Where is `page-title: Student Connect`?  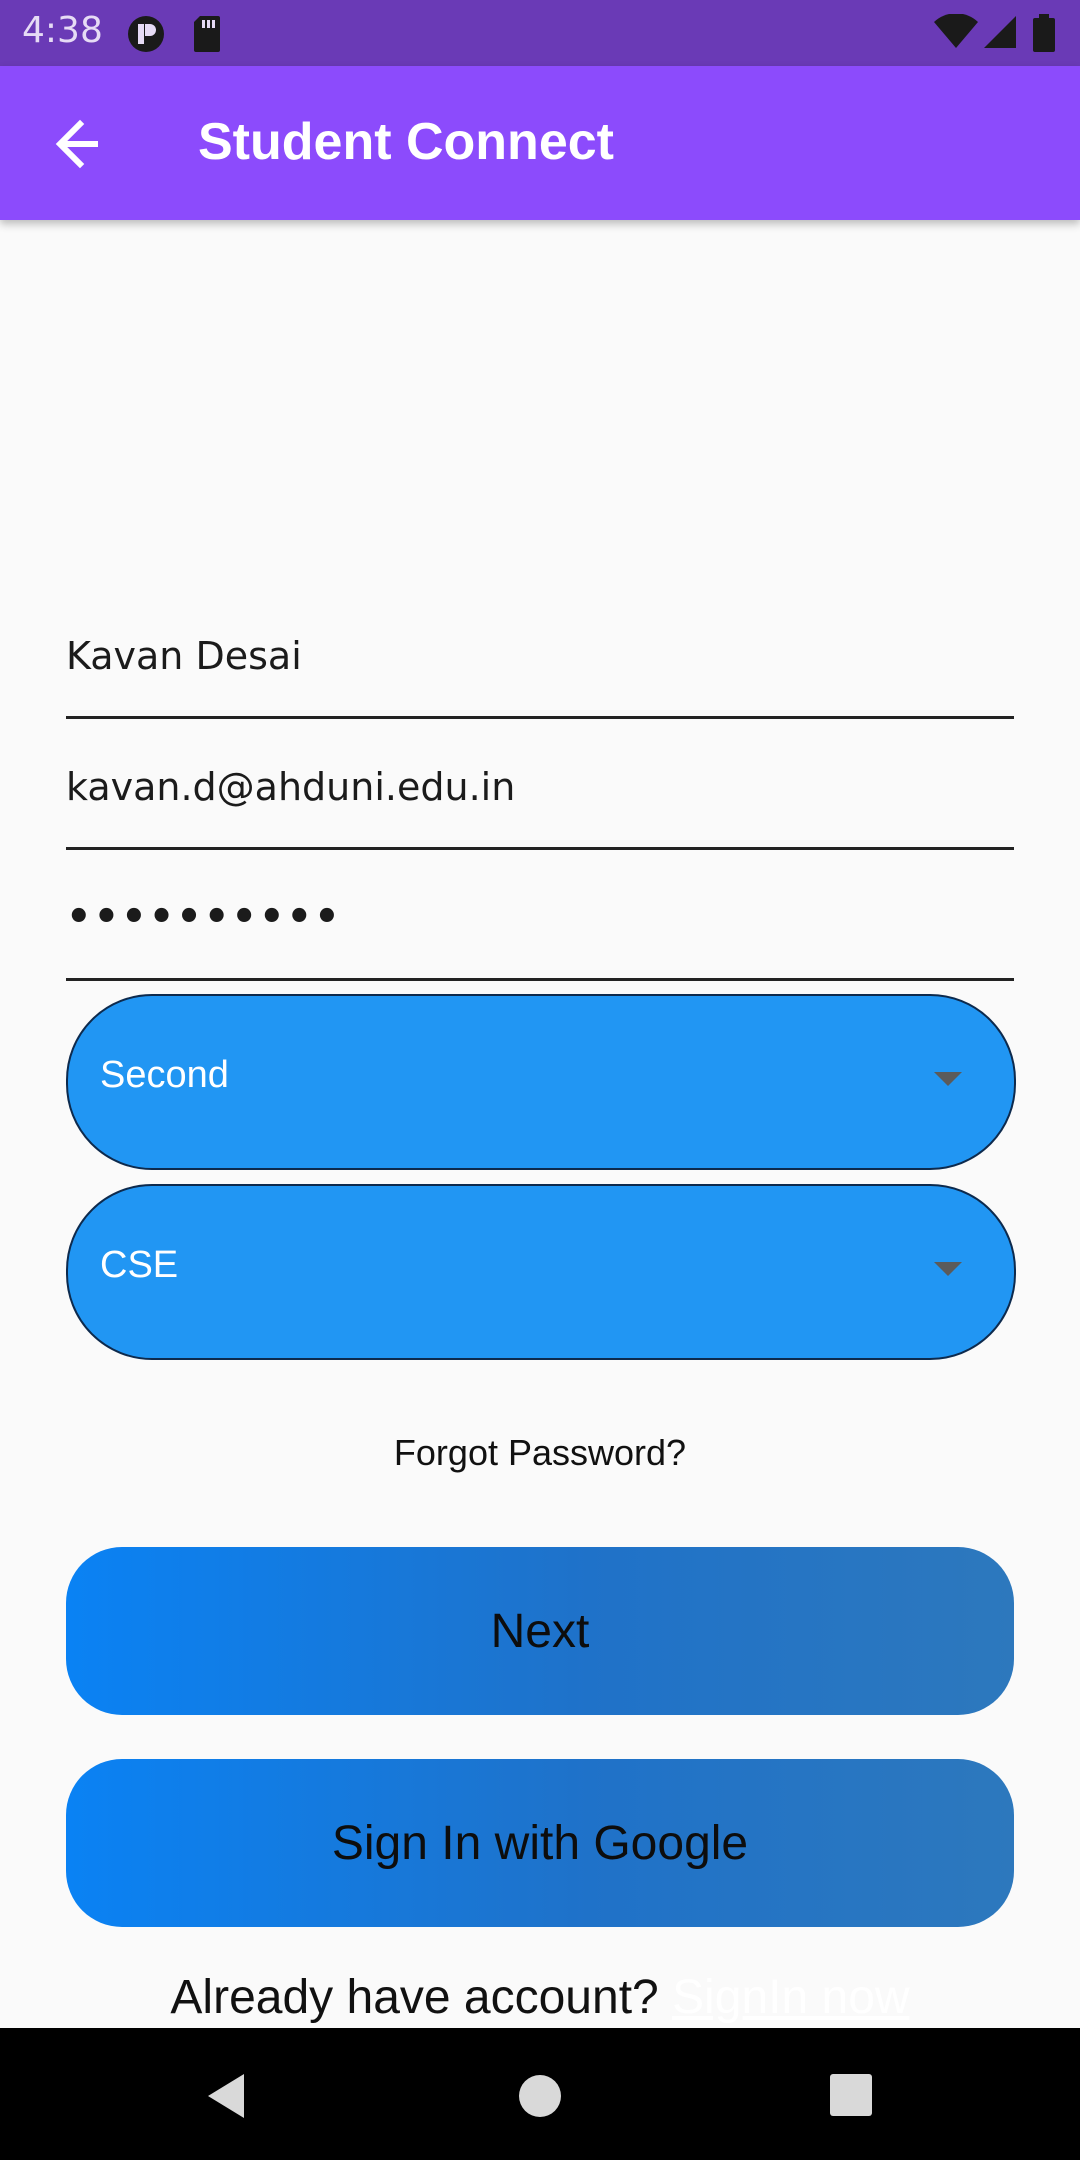
page-title: Student Connect is located at coordinates (406, 142).